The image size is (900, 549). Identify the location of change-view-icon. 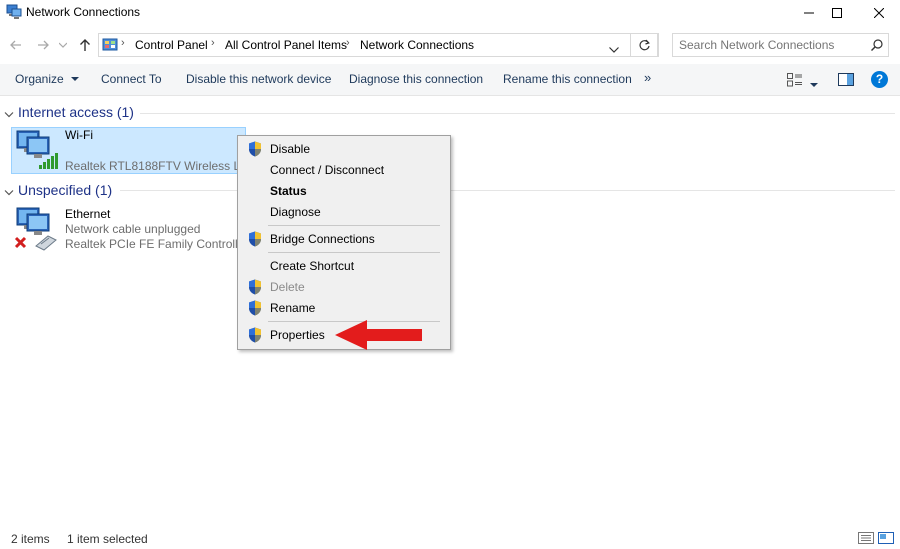
(795, 81).